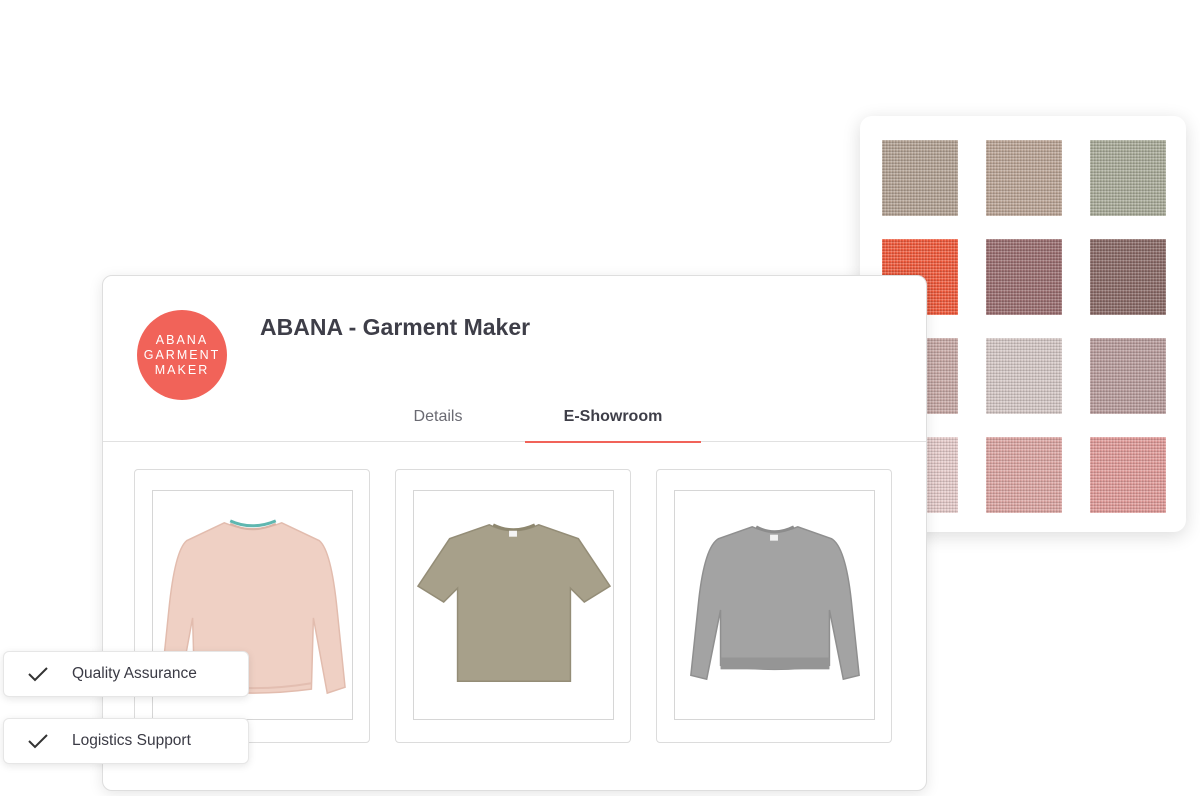 The width and height of the screenshot is (1200, 796). What do you see at coordinates (514, 417) in the screenshot?
I see `tab-bar: Details E-Showroom` at bounding box center [514, 417].